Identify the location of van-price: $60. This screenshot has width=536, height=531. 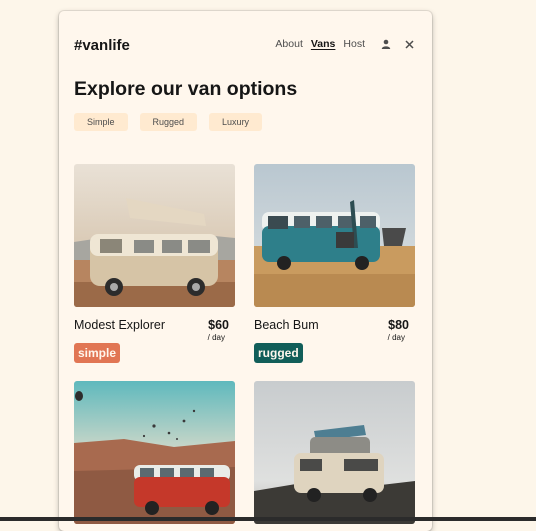
(218, 325).